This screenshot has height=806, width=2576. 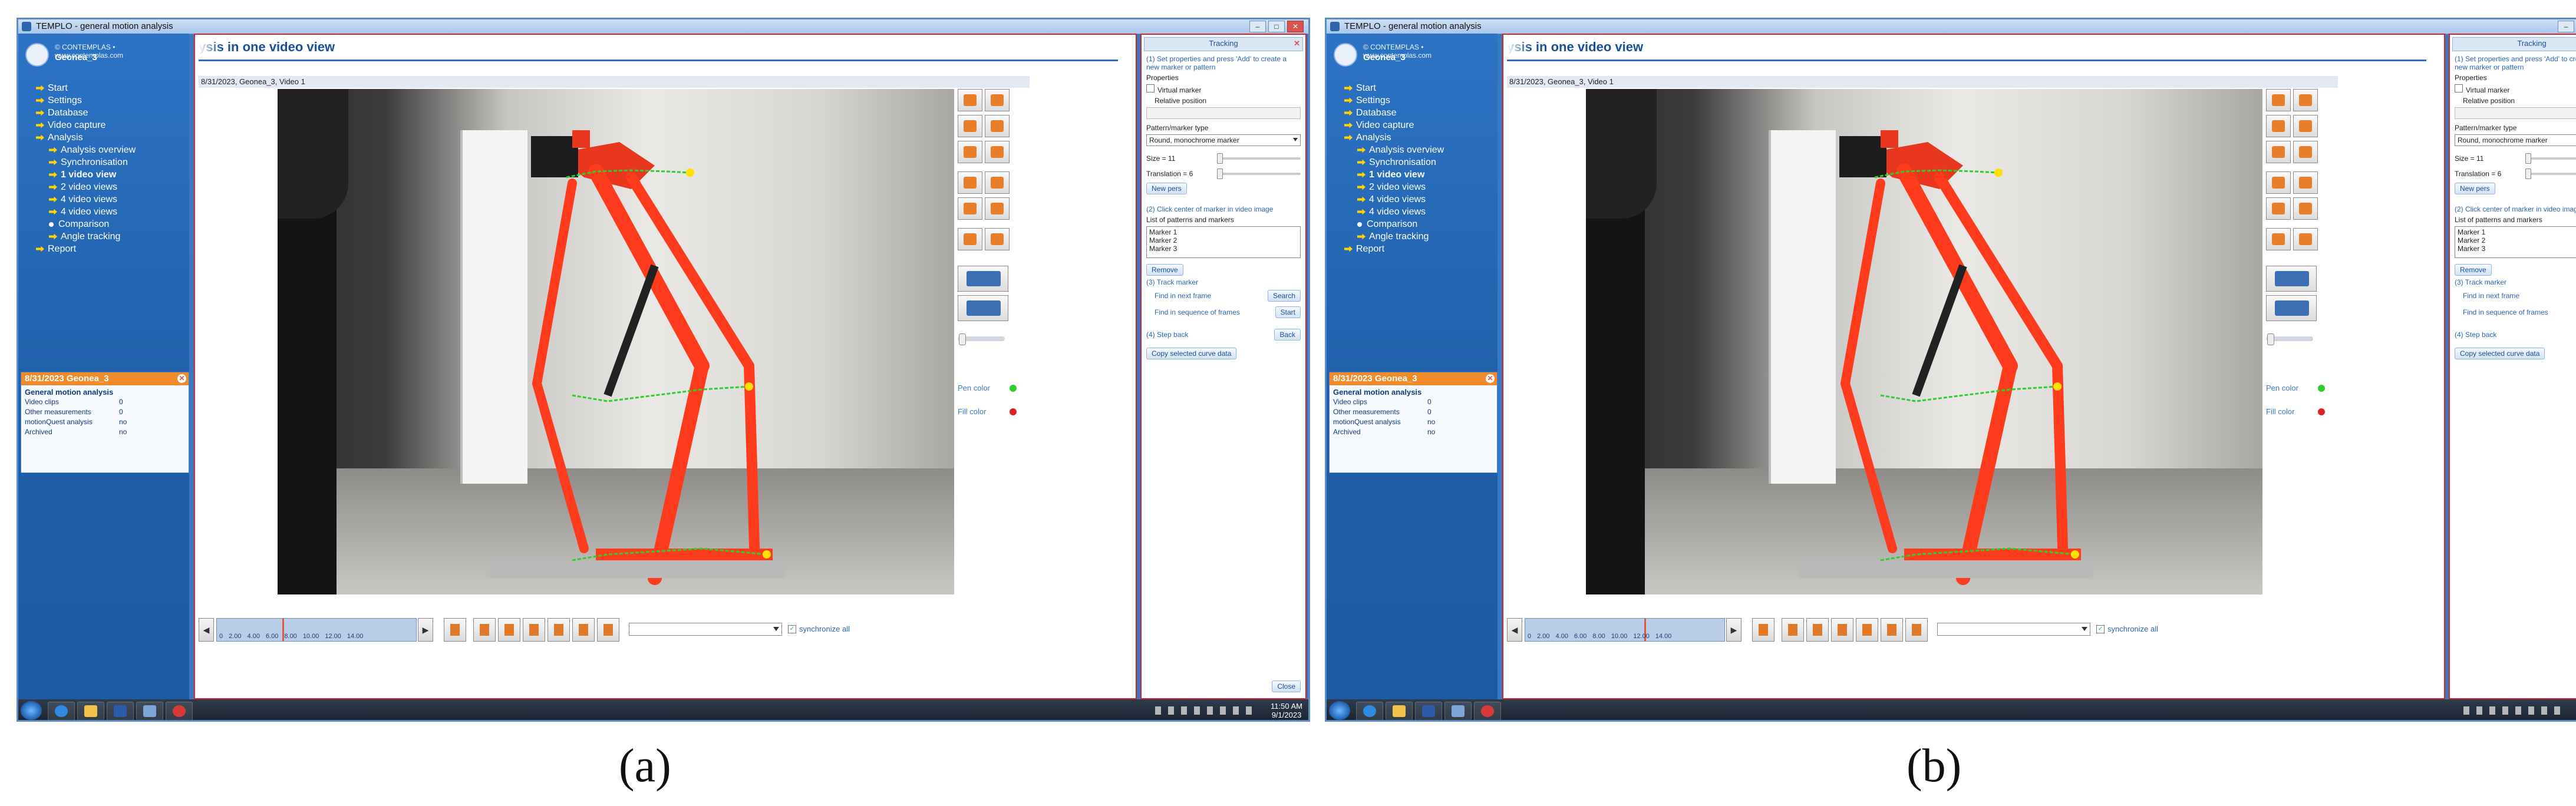 I want to click on timeline-scrubber: 0 2.00 4.00 6.00 8.00 10.00 12.00 14.00, so click(x=317, y=630).